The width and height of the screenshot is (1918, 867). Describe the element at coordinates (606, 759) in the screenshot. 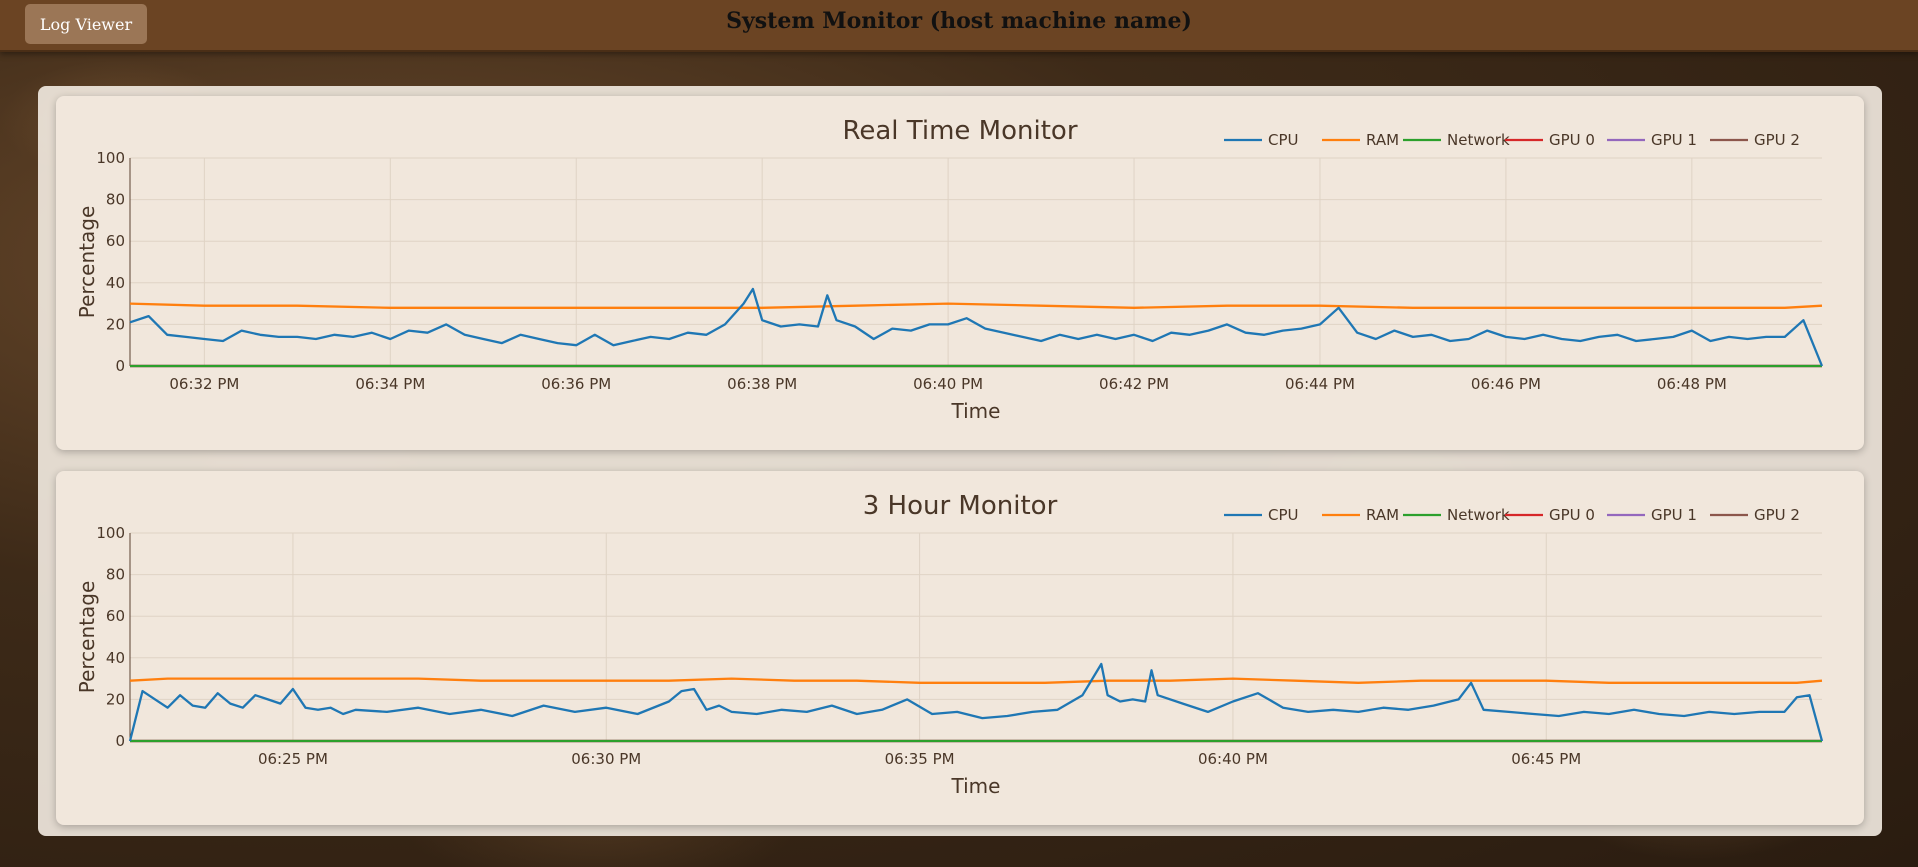

I see `x-tick-label: 06:30 PM` at that location.